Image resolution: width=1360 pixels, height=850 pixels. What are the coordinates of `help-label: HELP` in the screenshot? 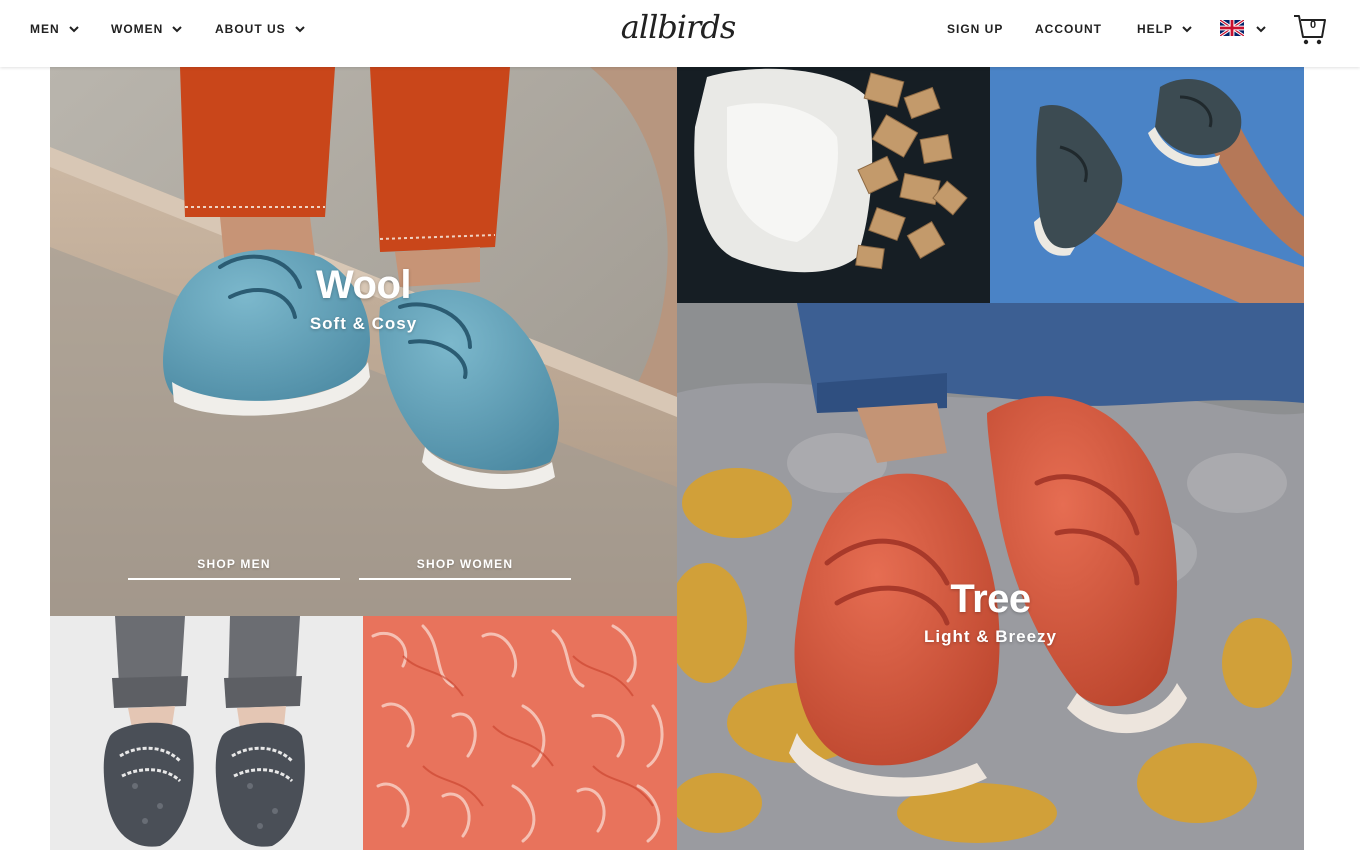 It's located at (1155, 29).